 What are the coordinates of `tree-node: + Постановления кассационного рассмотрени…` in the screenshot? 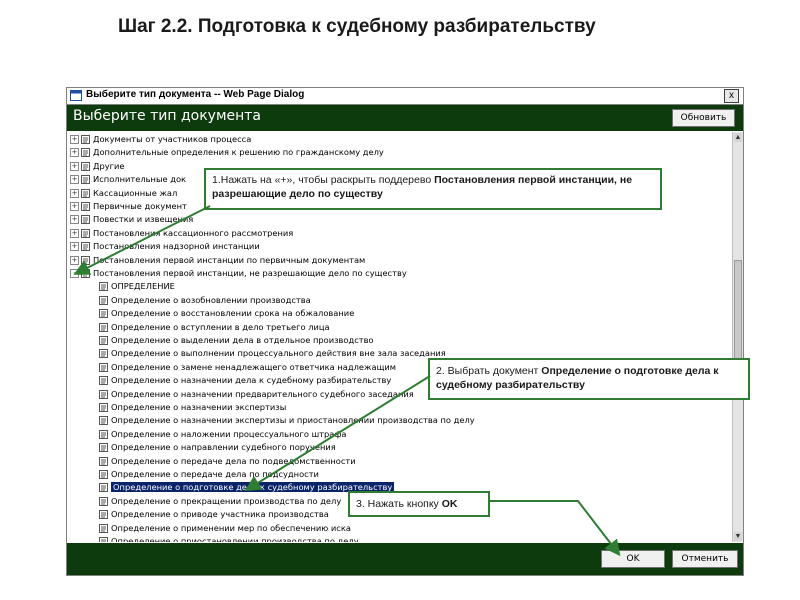 It's located at (181, 233).